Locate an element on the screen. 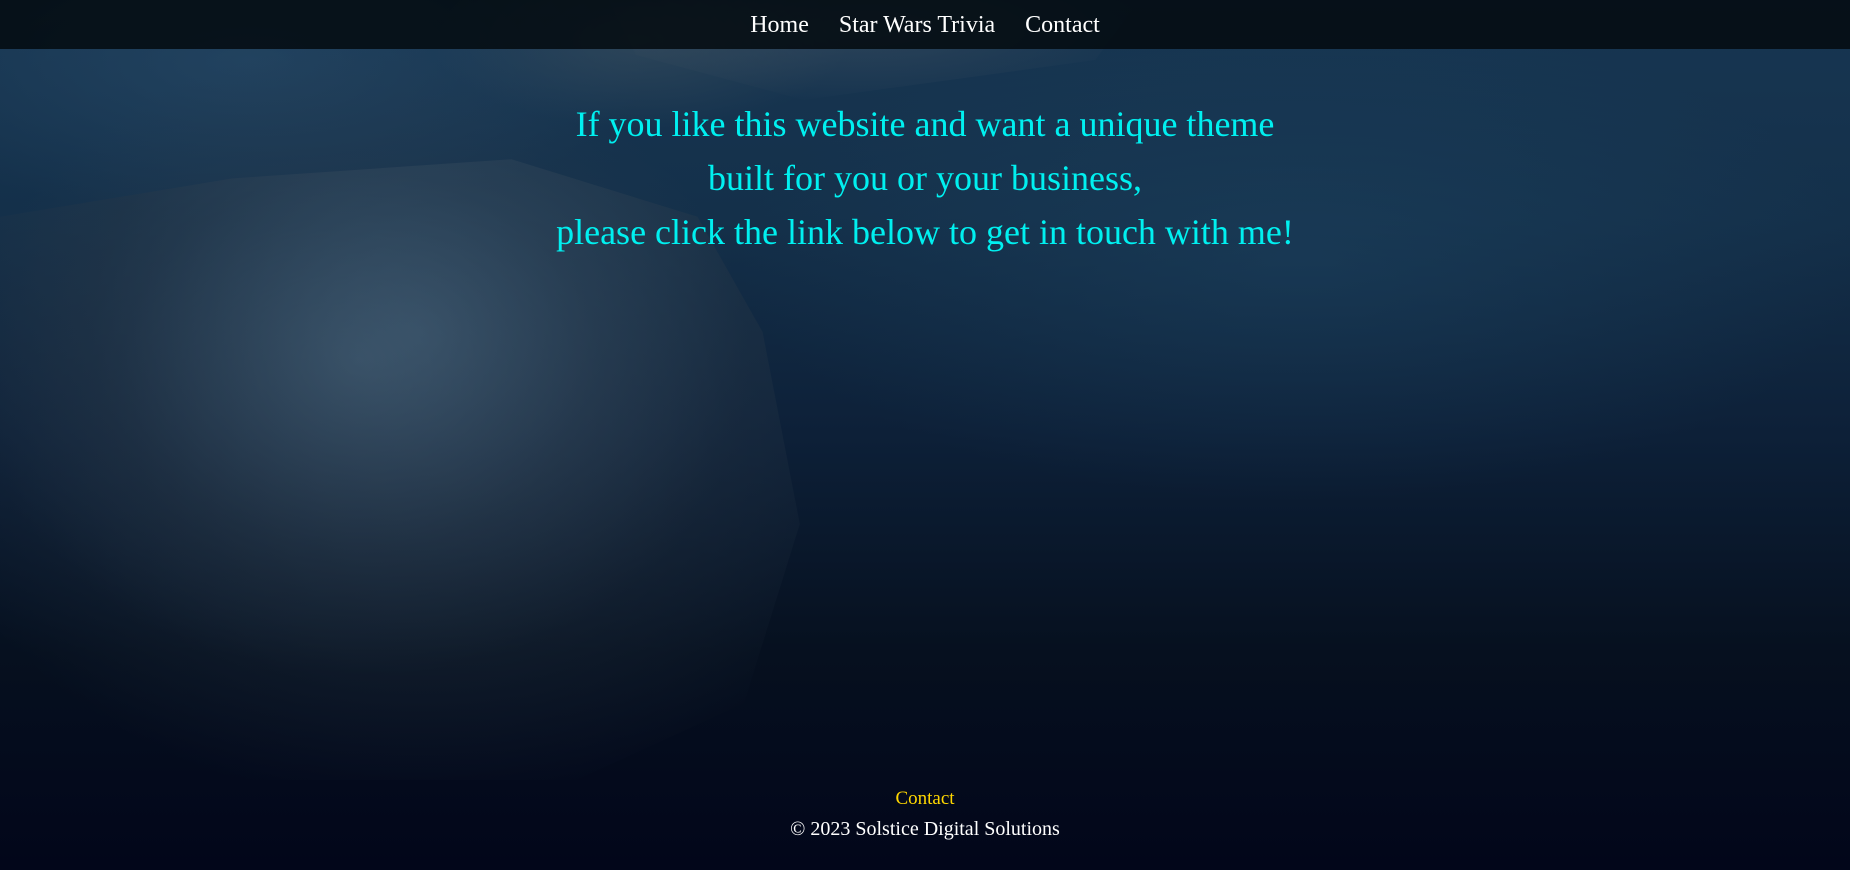 This screenshot has width=1850, height=870. top-navbar: Home Star Wars Trivia Contact is located at coordinates (925, 24).